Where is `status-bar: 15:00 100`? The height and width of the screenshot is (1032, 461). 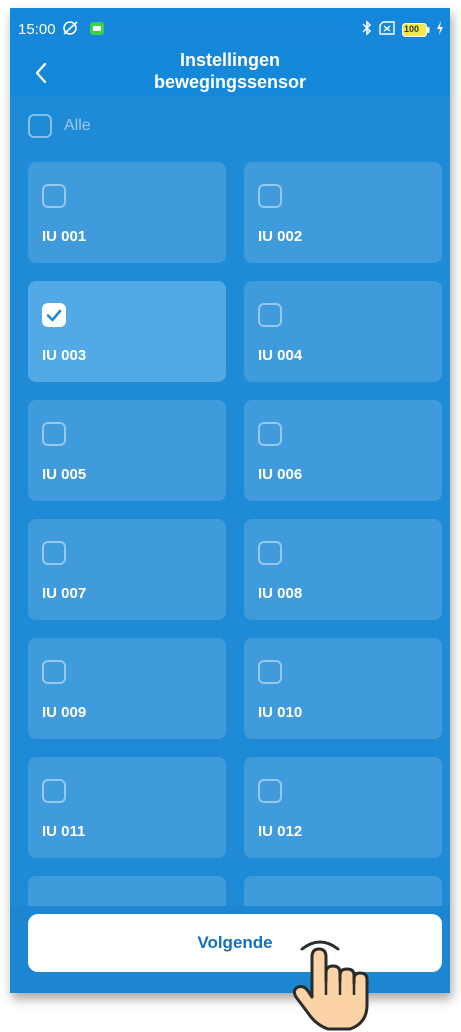 status-bar: 15:00 100 is located at coordinates (230, 26).